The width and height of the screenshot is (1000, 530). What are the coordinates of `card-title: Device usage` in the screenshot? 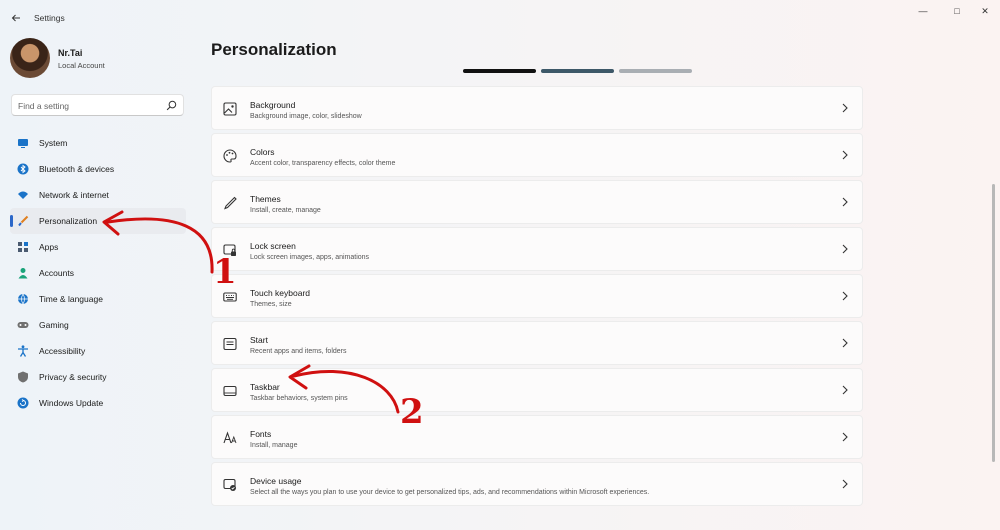 It's located at (276, 481).